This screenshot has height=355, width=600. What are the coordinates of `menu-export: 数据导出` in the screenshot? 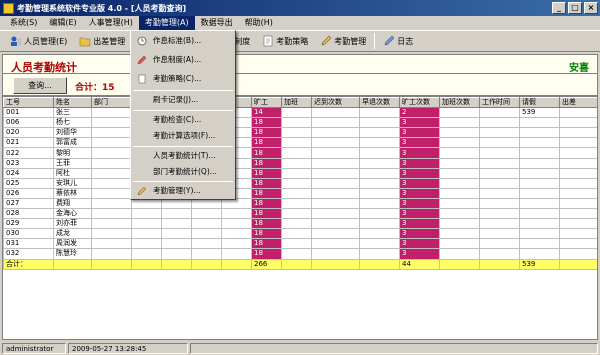 It's located at (217, 23).